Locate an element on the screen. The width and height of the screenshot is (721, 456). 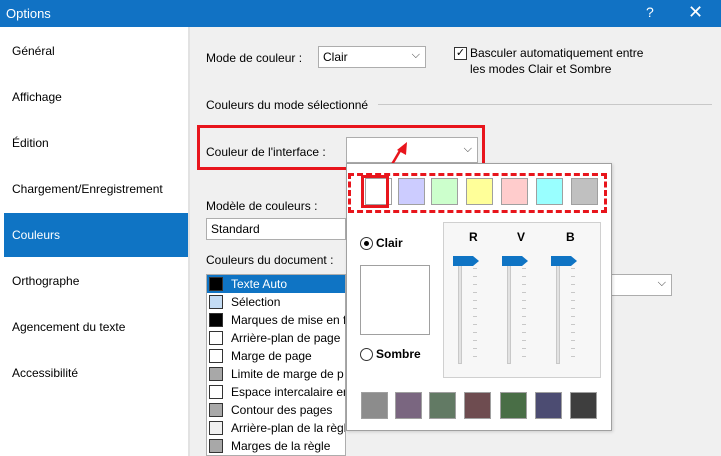
sidebar-item-label: Orthographe is located at coordinates (46, 281).